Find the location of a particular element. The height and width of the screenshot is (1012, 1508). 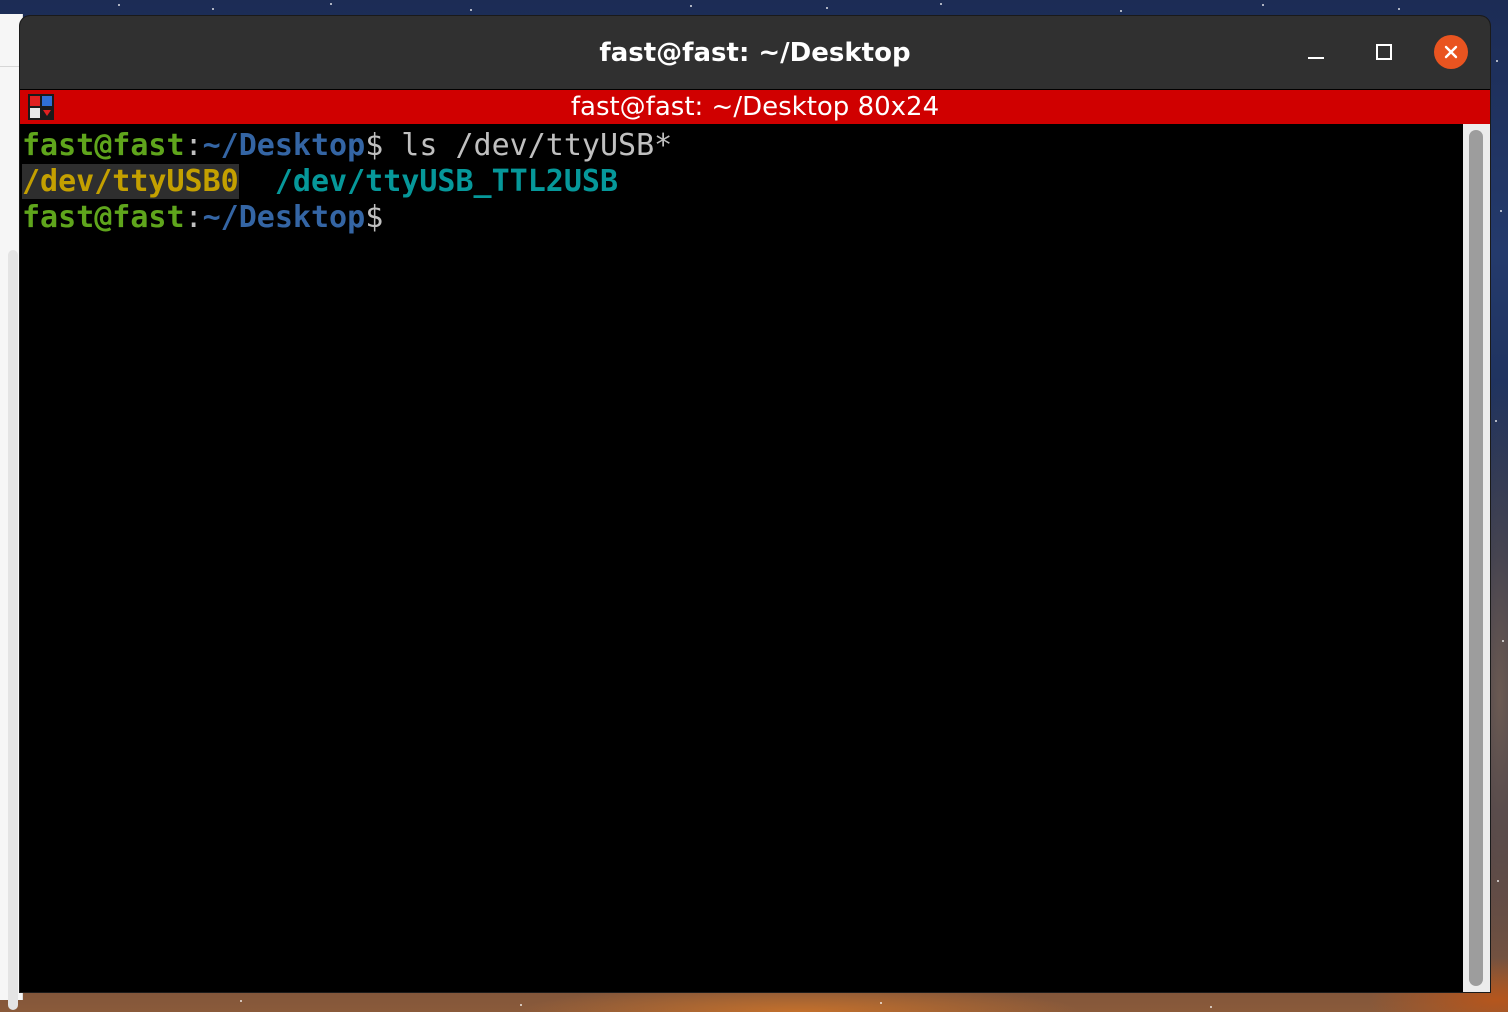

terminal-tab-bar: fast@fast: ~/Desktop 80x24 is located at coordinates (755, 107).